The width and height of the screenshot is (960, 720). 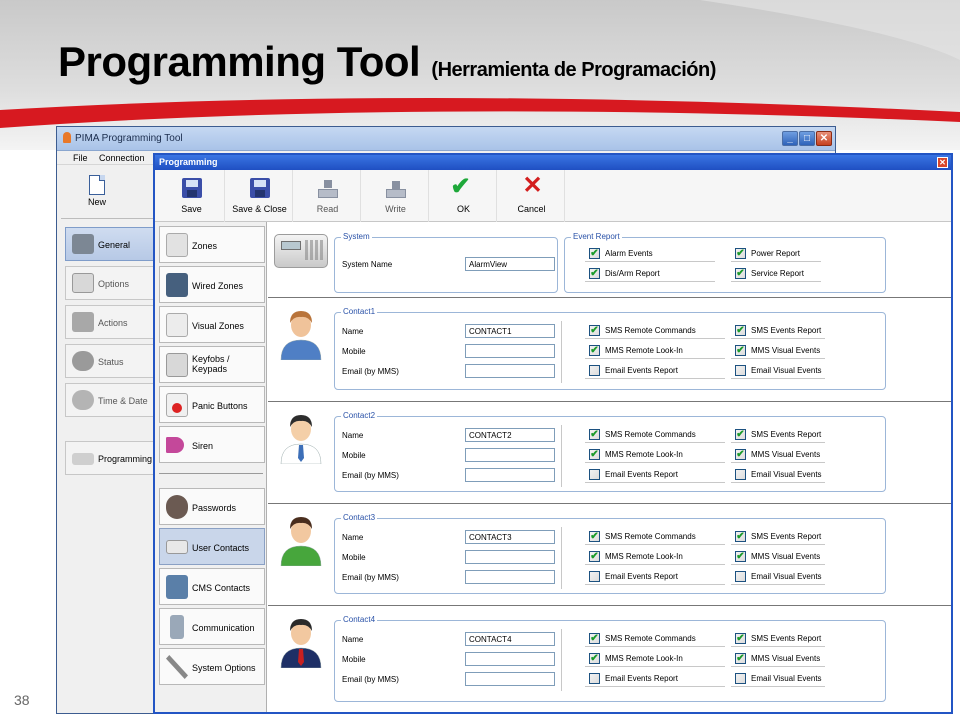 What do you see at coordinates (113, 400) in the screenshot?
I see `sidebar-item-time-date: Time & Date` at bounding box center [113, 400].